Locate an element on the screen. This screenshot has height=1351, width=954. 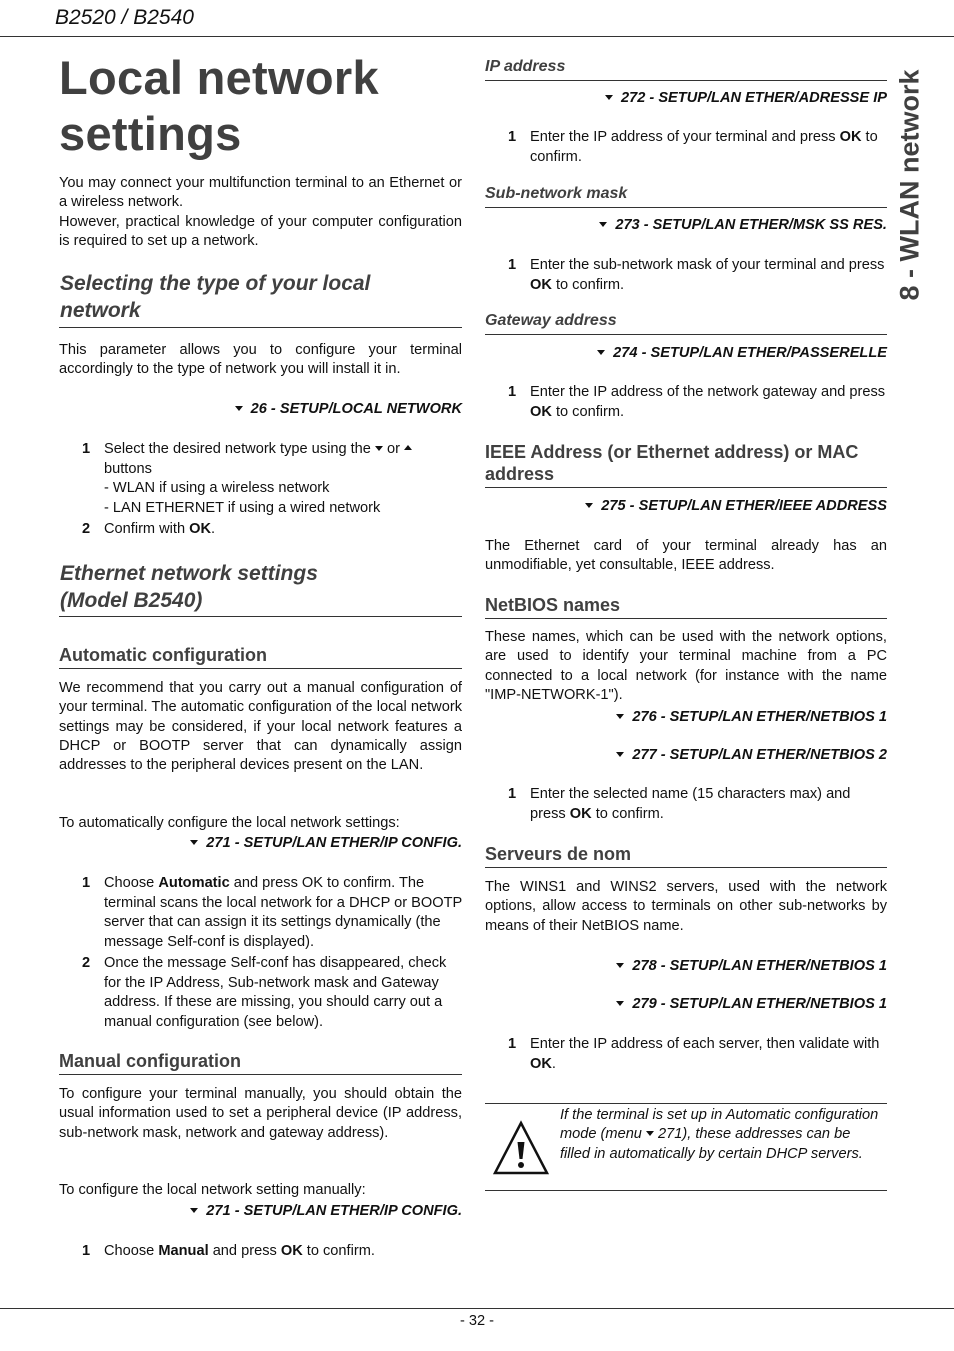
subsection-heading-netbios: NetBIOS names is located at coordinates (553, 605).